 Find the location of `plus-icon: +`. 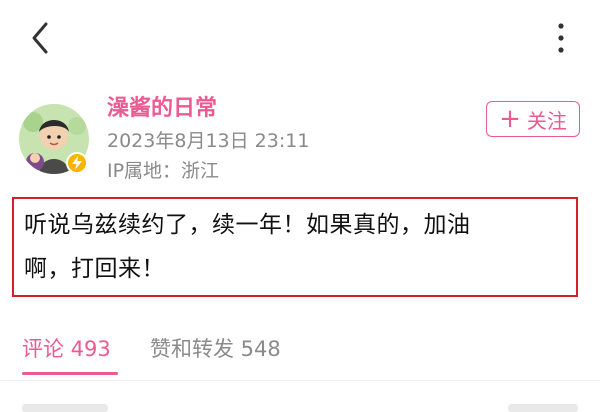

plus-icon: + is located at coordinates (510, 119).